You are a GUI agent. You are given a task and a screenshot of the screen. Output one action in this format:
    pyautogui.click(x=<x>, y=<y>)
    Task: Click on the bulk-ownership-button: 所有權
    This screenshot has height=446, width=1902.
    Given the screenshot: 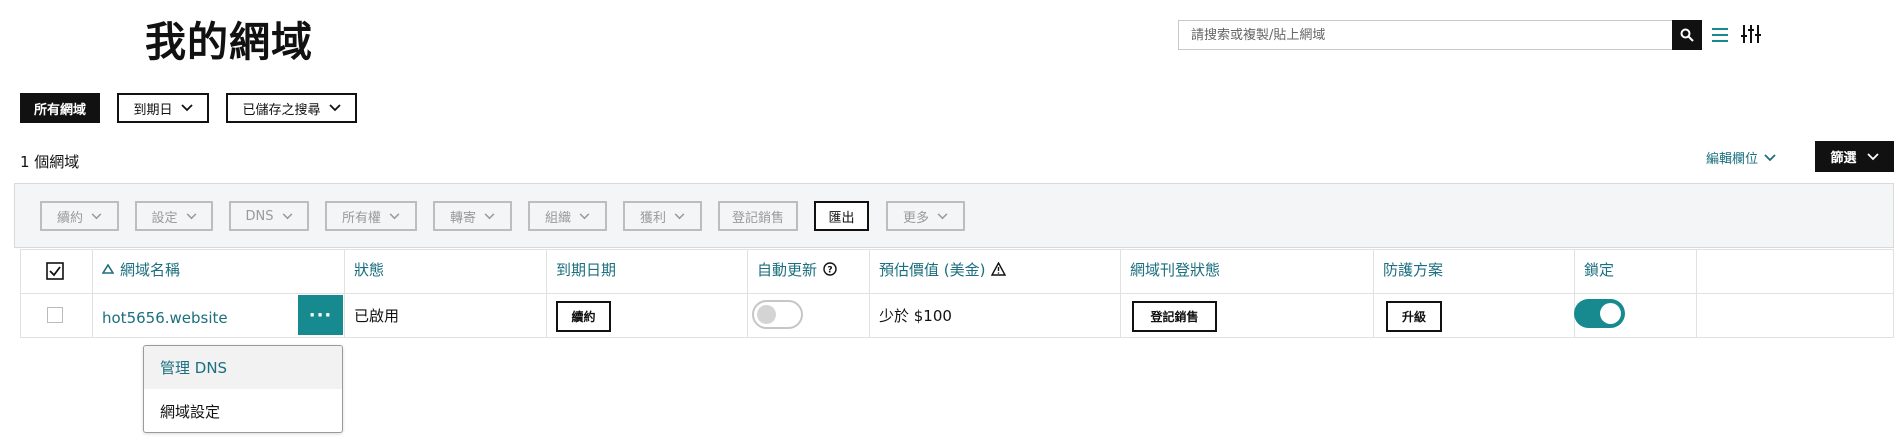 What is the action you would take?
    pyautogui.click(x=371, y=216)
    